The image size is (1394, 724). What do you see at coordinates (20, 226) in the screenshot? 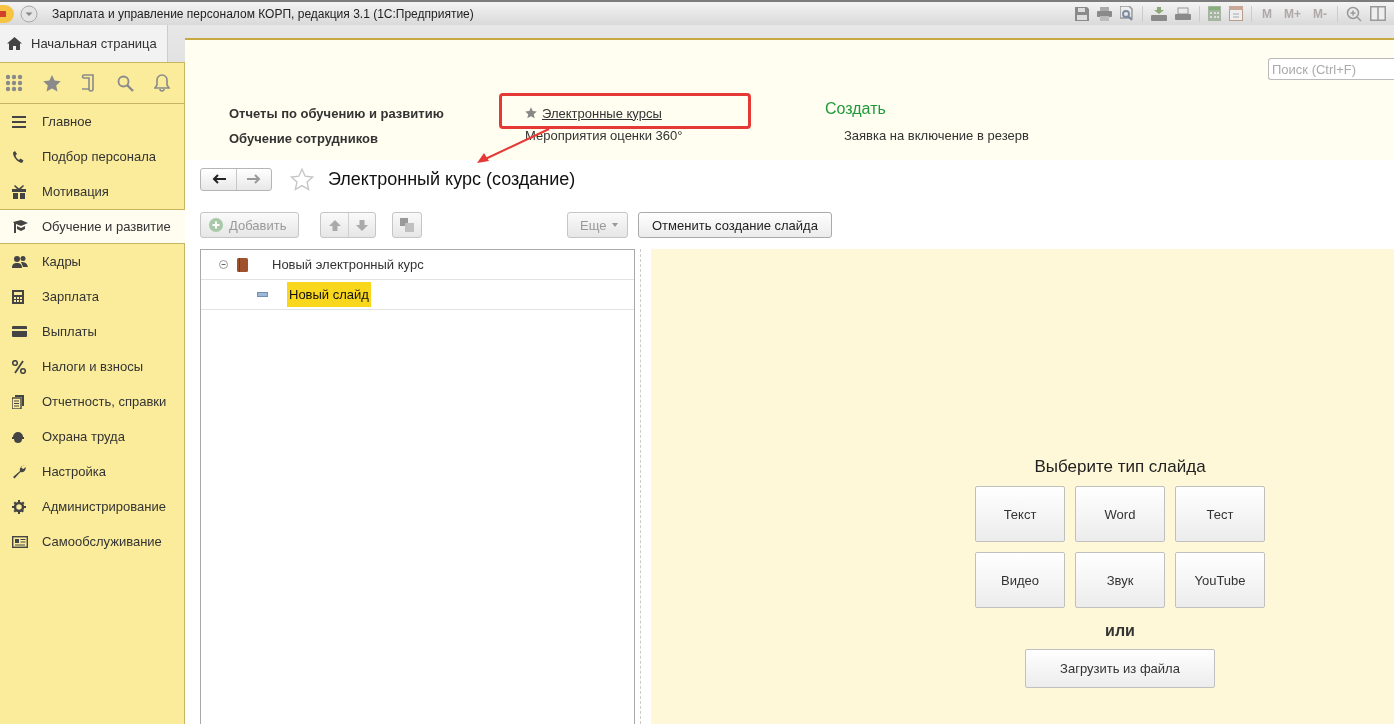
I see `graduation-cap-icon` at bounding box center [20, 226].